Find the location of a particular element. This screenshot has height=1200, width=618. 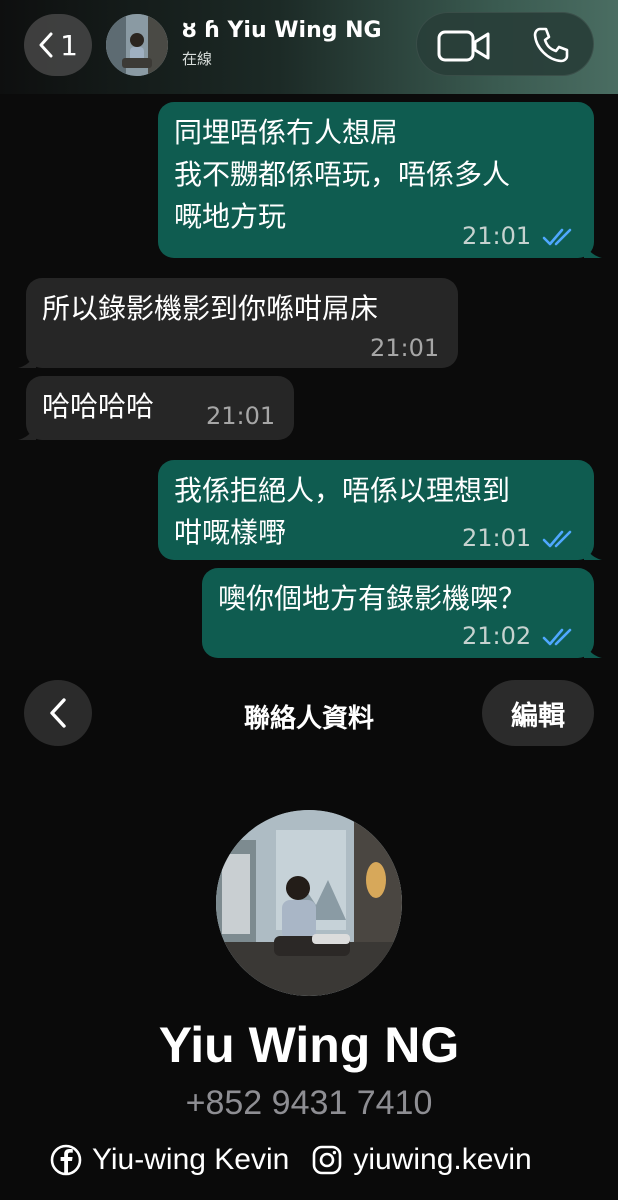

message-bubble-outgoing: 噢你個地方有錄影機㗎？ 21:02 is located at coordinates (402, 613).